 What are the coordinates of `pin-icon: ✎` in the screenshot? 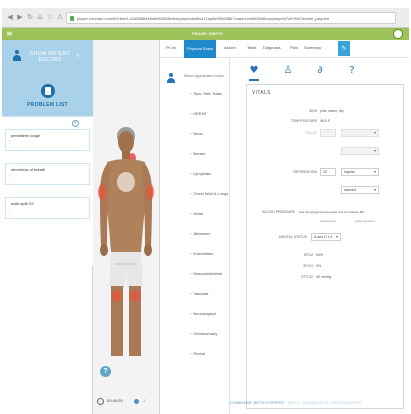 It's located at (344, 48).